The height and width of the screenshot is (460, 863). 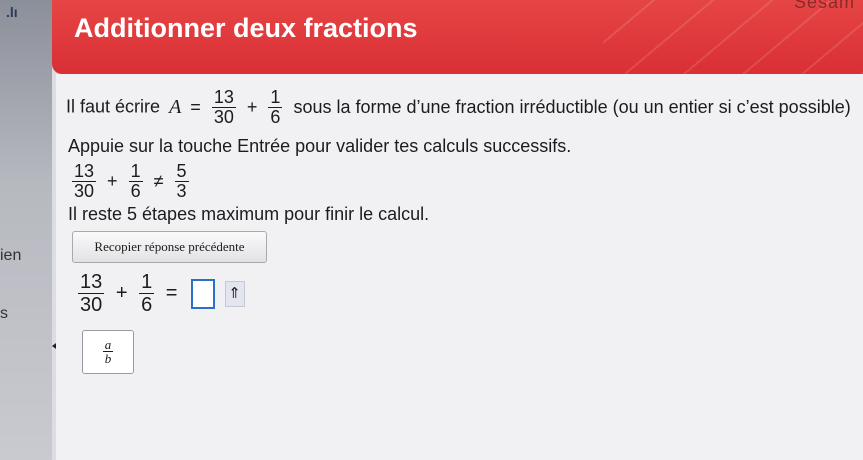 What do you see at coordinates (234, 294) in the screenshot?
I see `up-arrow-button: ⇑` at bounding box center [234, 294].